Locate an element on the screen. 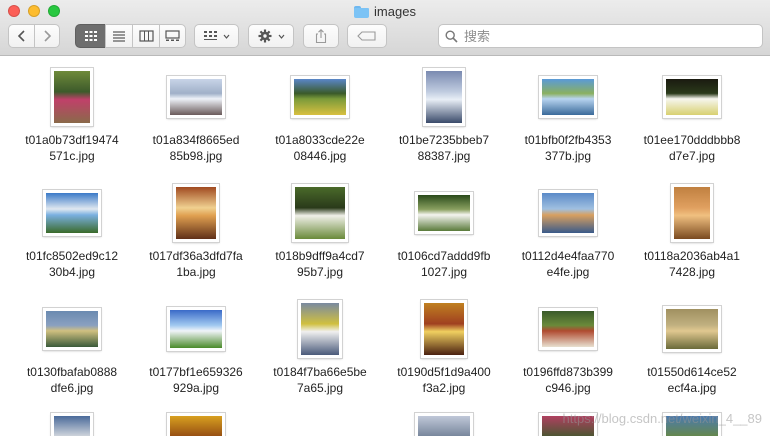 The image size is (770, 436). file-item: t017df36a3dfd7fa 1ba.jpg is located at coordinates (196, 239).